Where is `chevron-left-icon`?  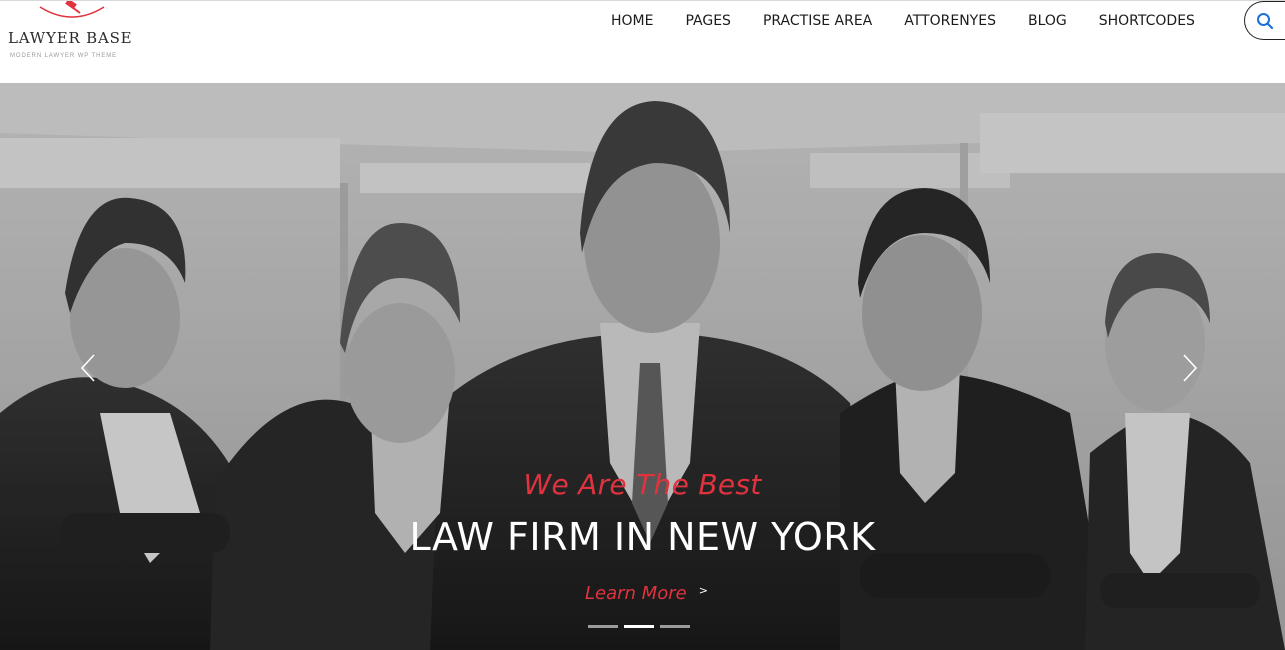 chevron-left-icon is located at coordinates (87, 368).